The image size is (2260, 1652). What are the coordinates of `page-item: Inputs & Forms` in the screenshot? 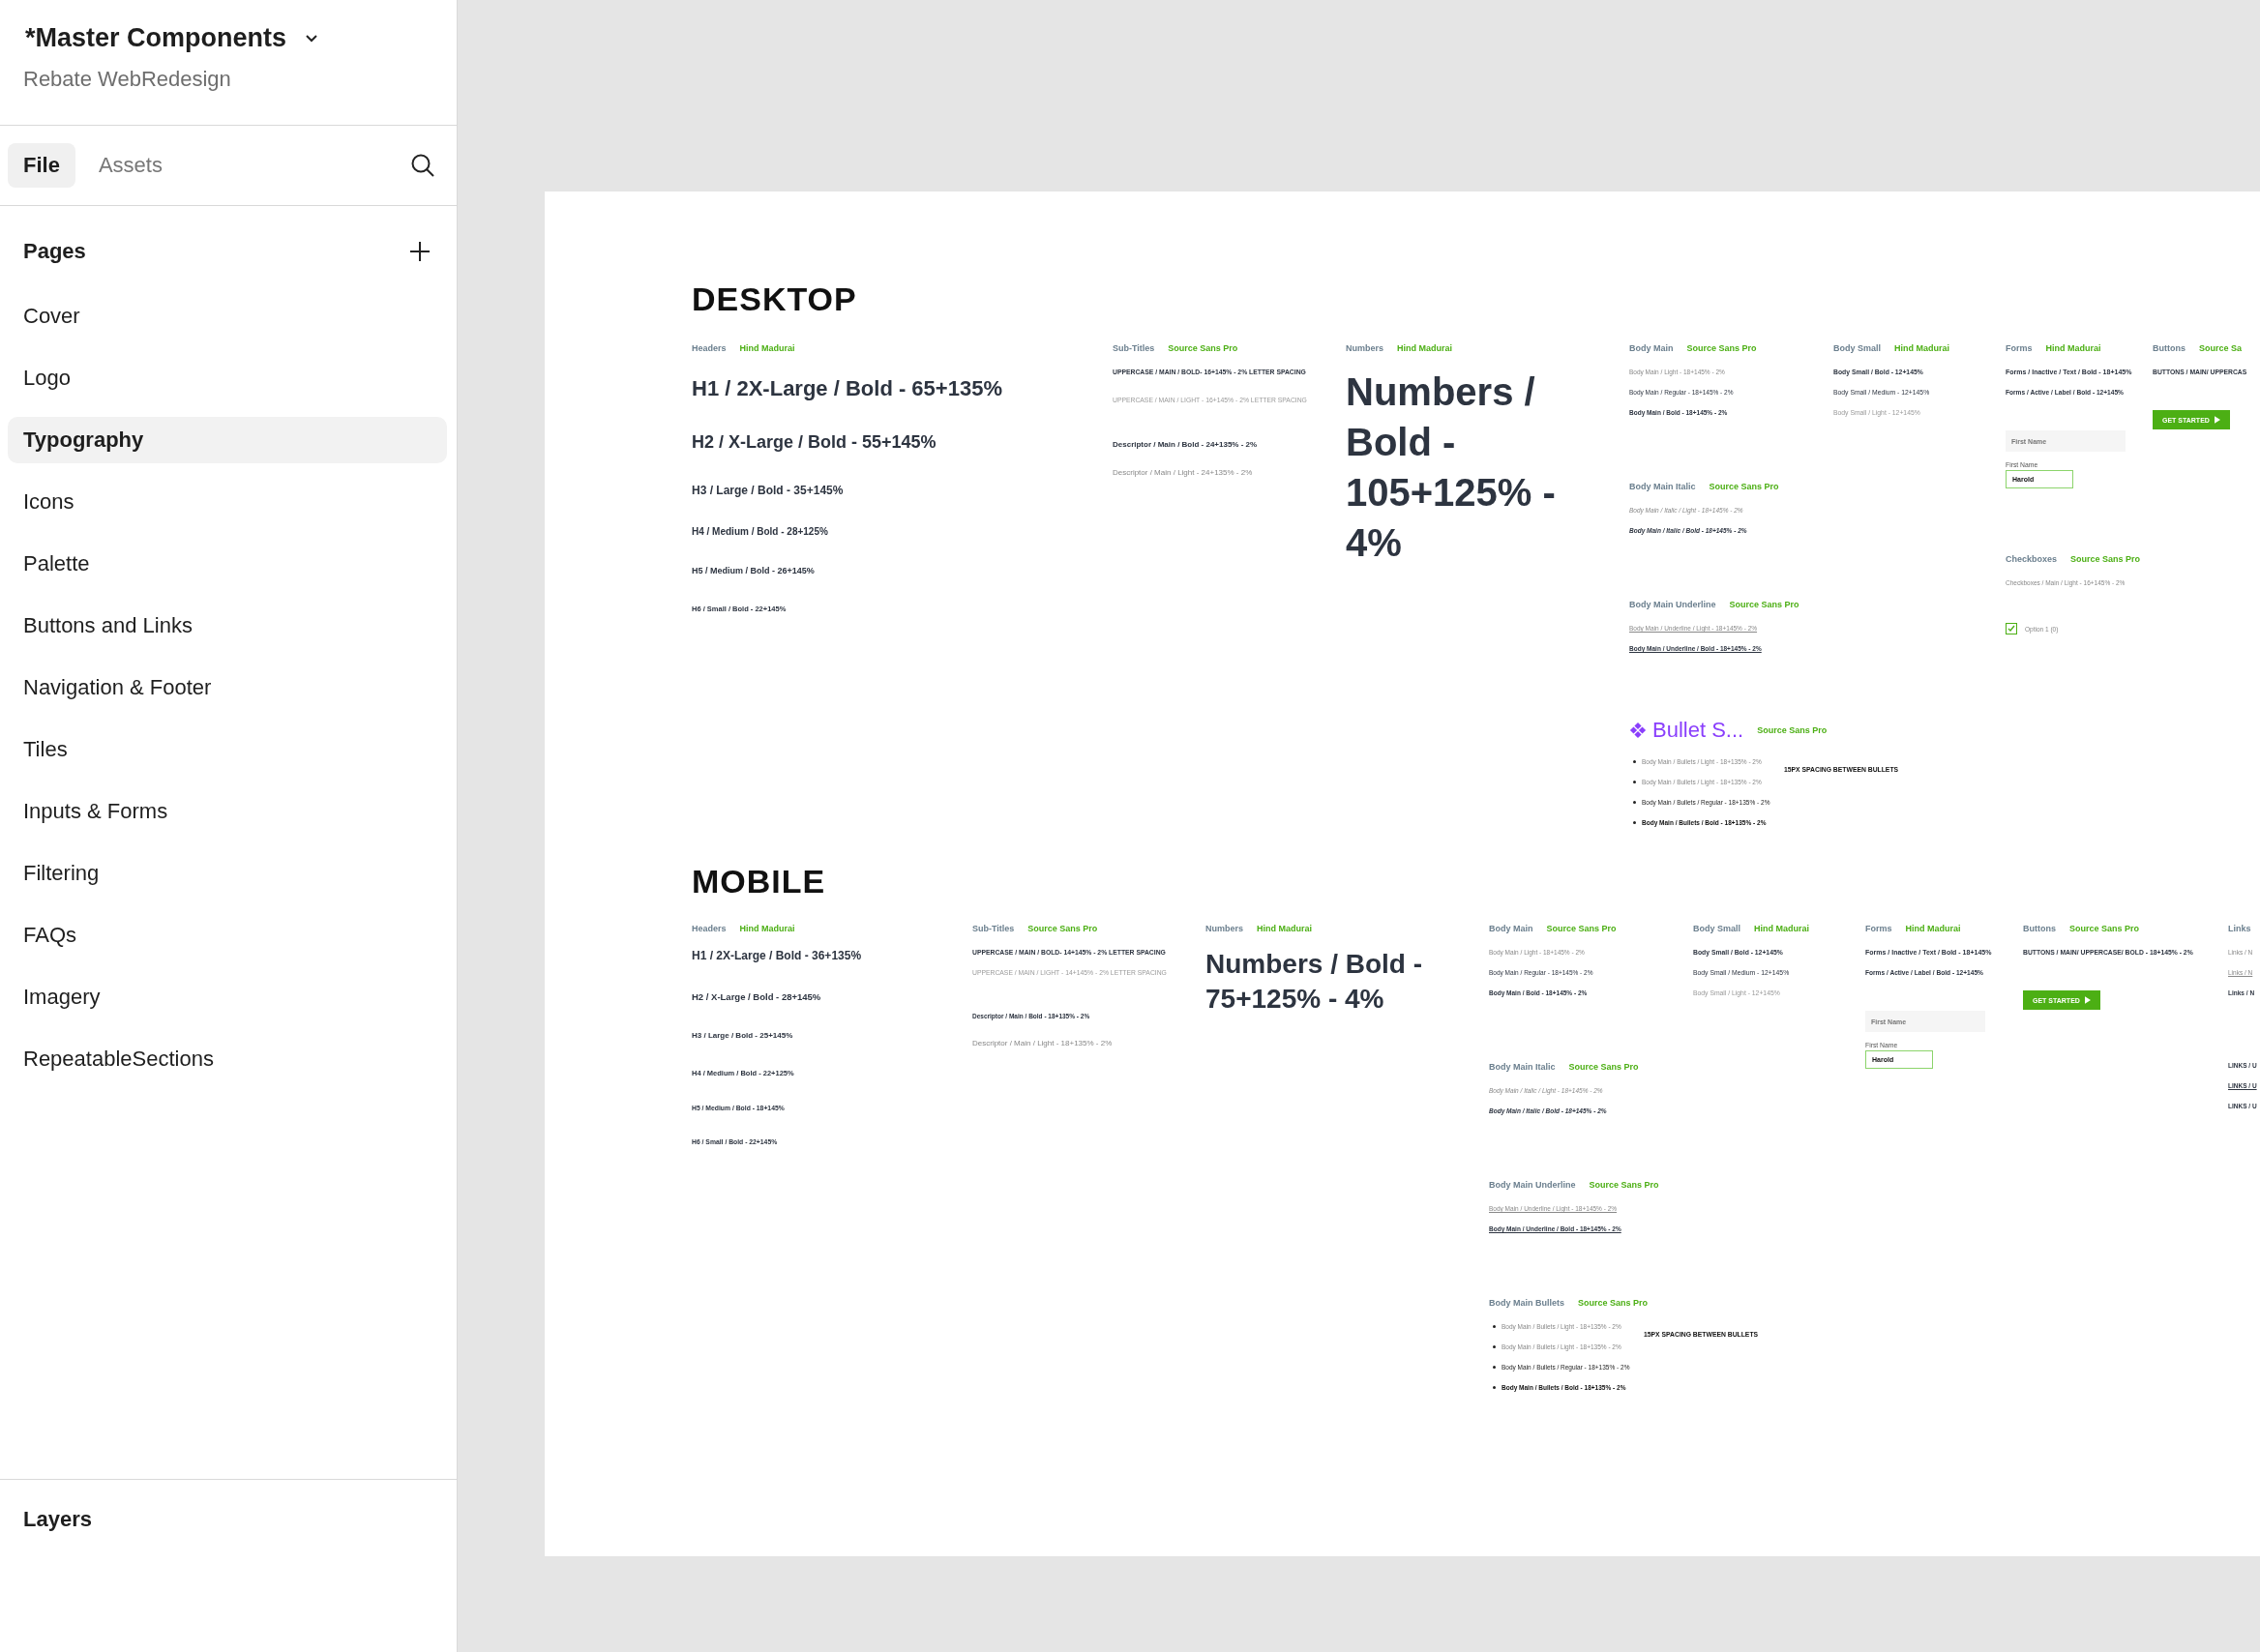 It's located at (228, 811).